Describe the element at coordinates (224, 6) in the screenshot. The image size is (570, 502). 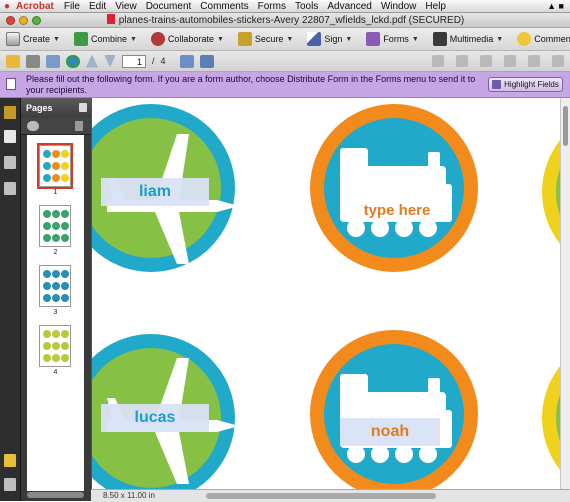
I see `menu-comments: Comments` at that location.